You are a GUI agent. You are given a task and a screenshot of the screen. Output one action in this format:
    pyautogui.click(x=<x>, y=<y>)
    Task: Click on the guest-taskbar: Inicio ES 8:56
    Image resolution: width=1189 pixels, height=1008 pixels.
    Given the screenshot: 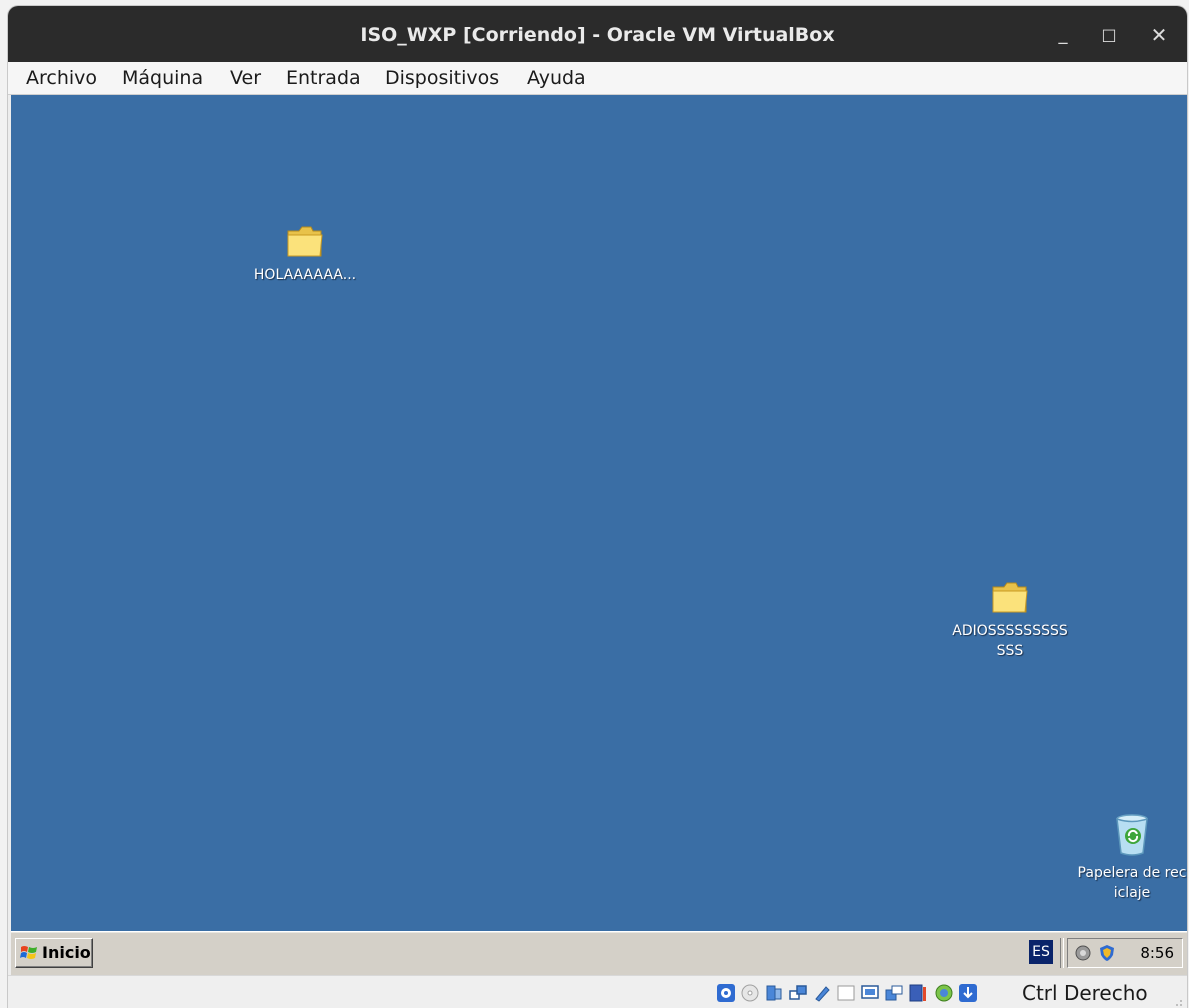 What is the action you would take?
    pyautogui.click(x=599, y=953)
    